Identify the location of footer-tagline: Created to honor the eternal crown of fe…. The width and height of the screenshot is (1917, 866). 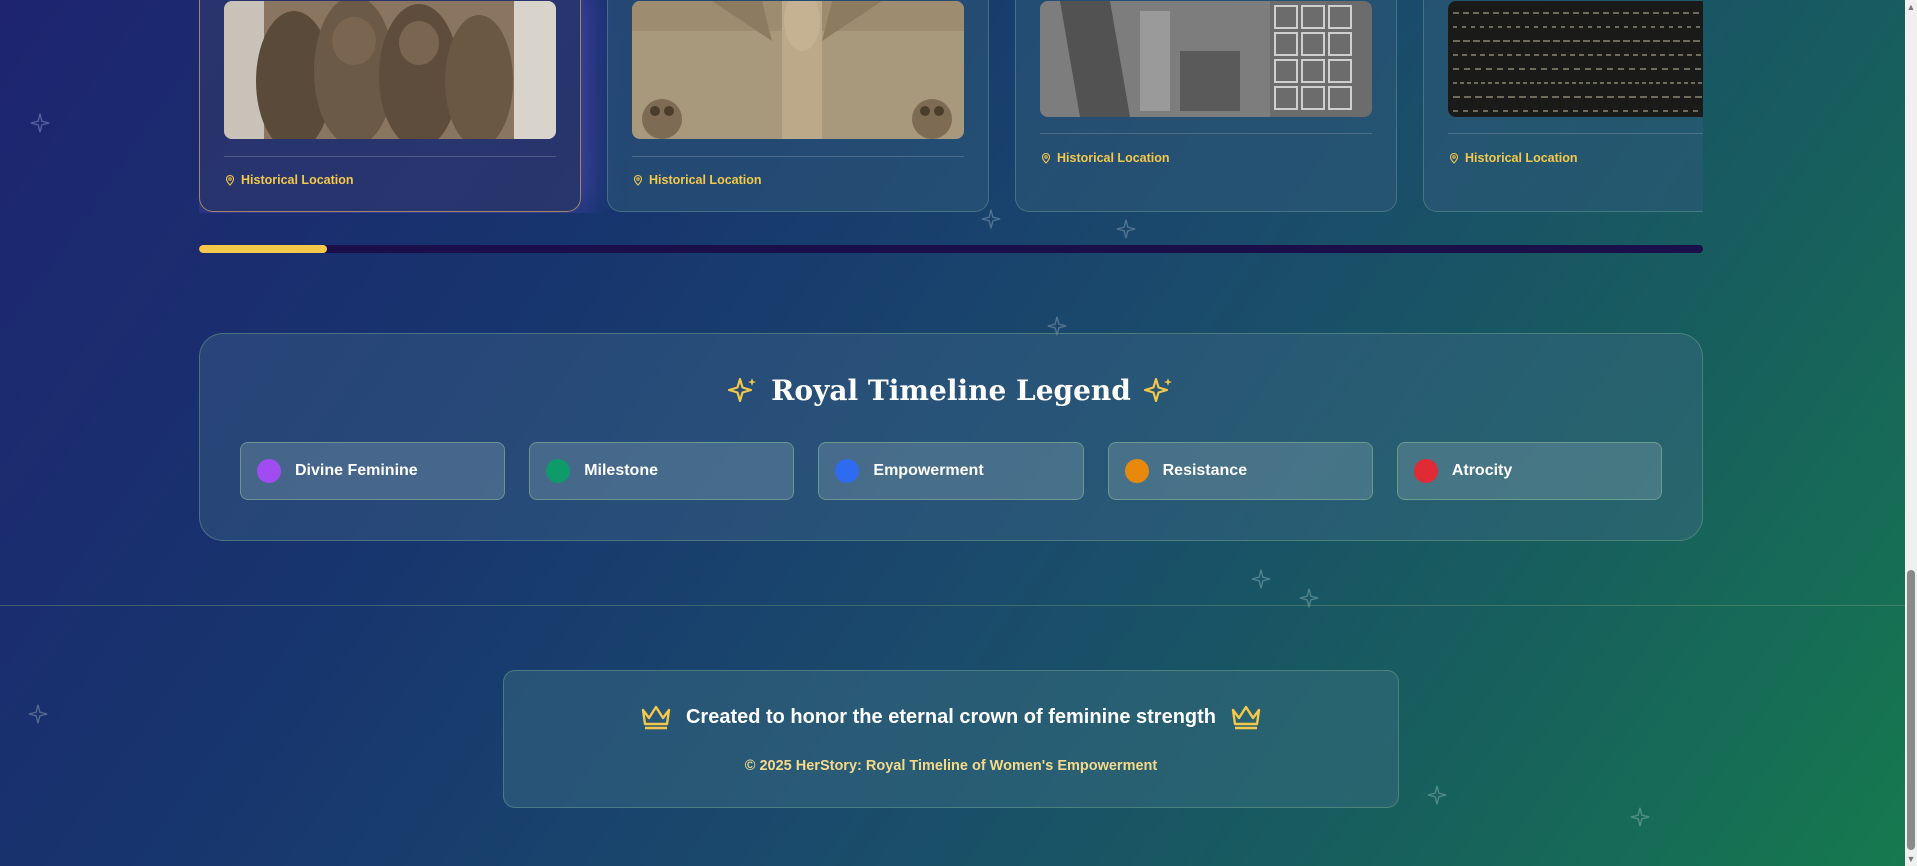
(951, 716).